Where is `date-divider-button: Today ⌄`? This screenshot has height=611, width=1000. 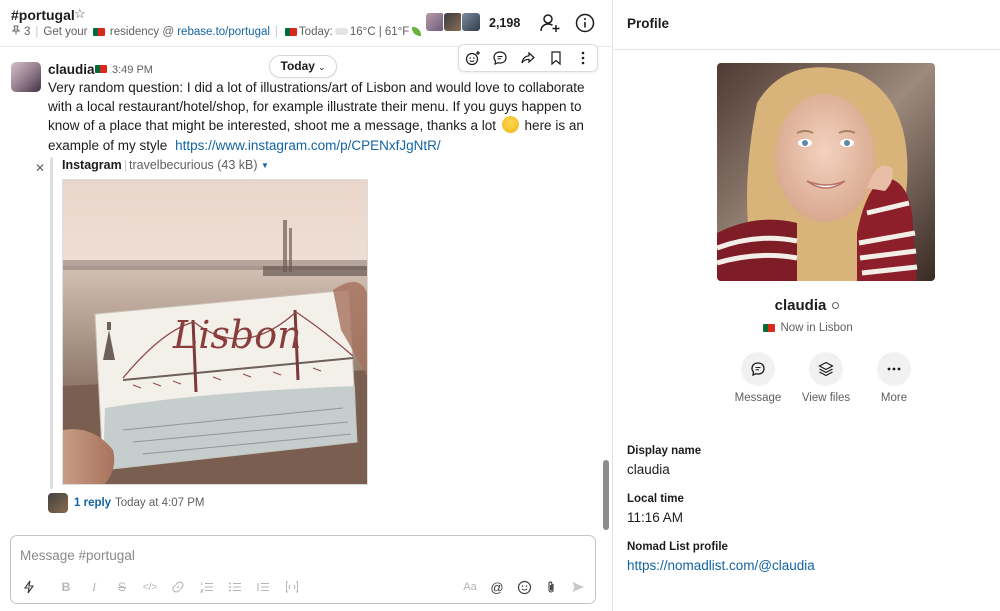
date-divider-button: Today ⌄ is located at coordinates (303, 66).